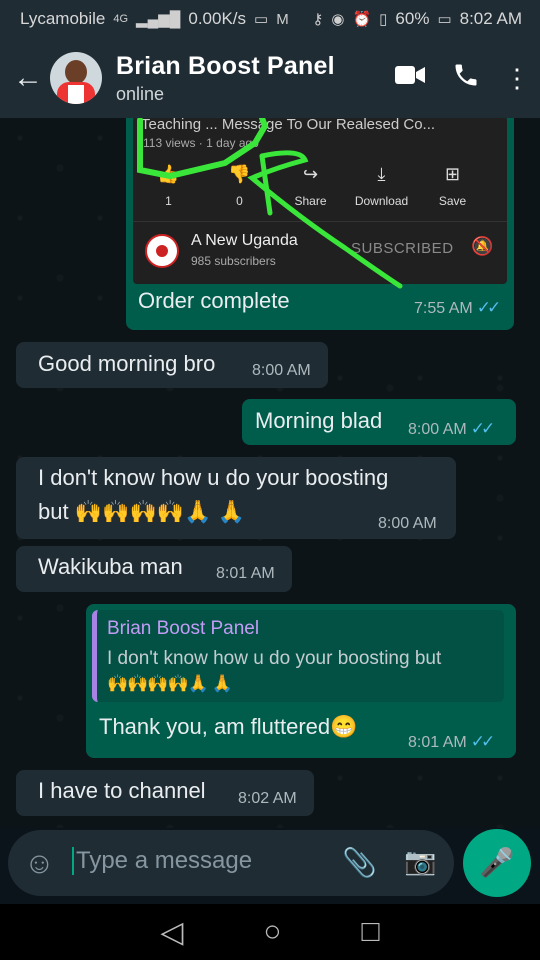 Image resolution: width=540 pixels, height=960 pixels. What do you see at coordinates (183, 628) in the screenshot?
I see `reply-author: Brian Boost Panel` at bounding box center [183, 628].